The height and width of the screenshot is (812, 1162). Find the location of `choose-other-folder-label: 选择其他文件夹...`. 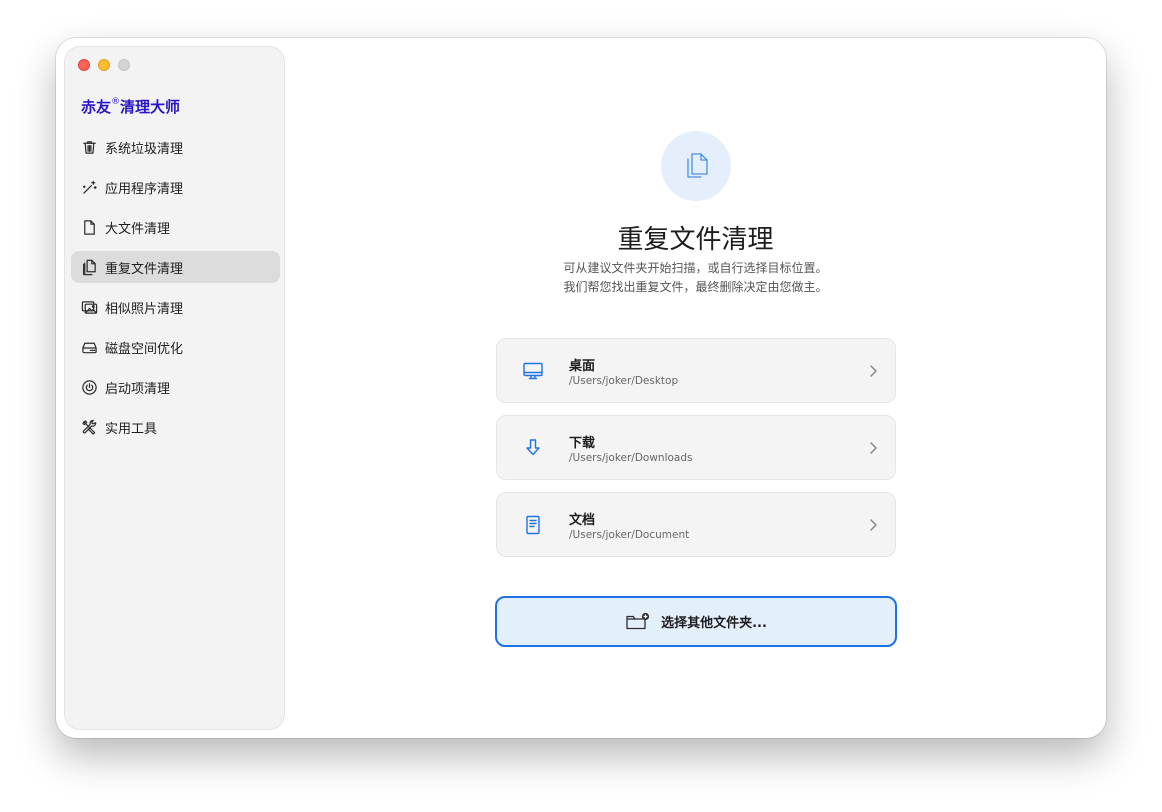

choose-other-folder-label: 选择其他文件夹... is located at coordinates (714, 623).